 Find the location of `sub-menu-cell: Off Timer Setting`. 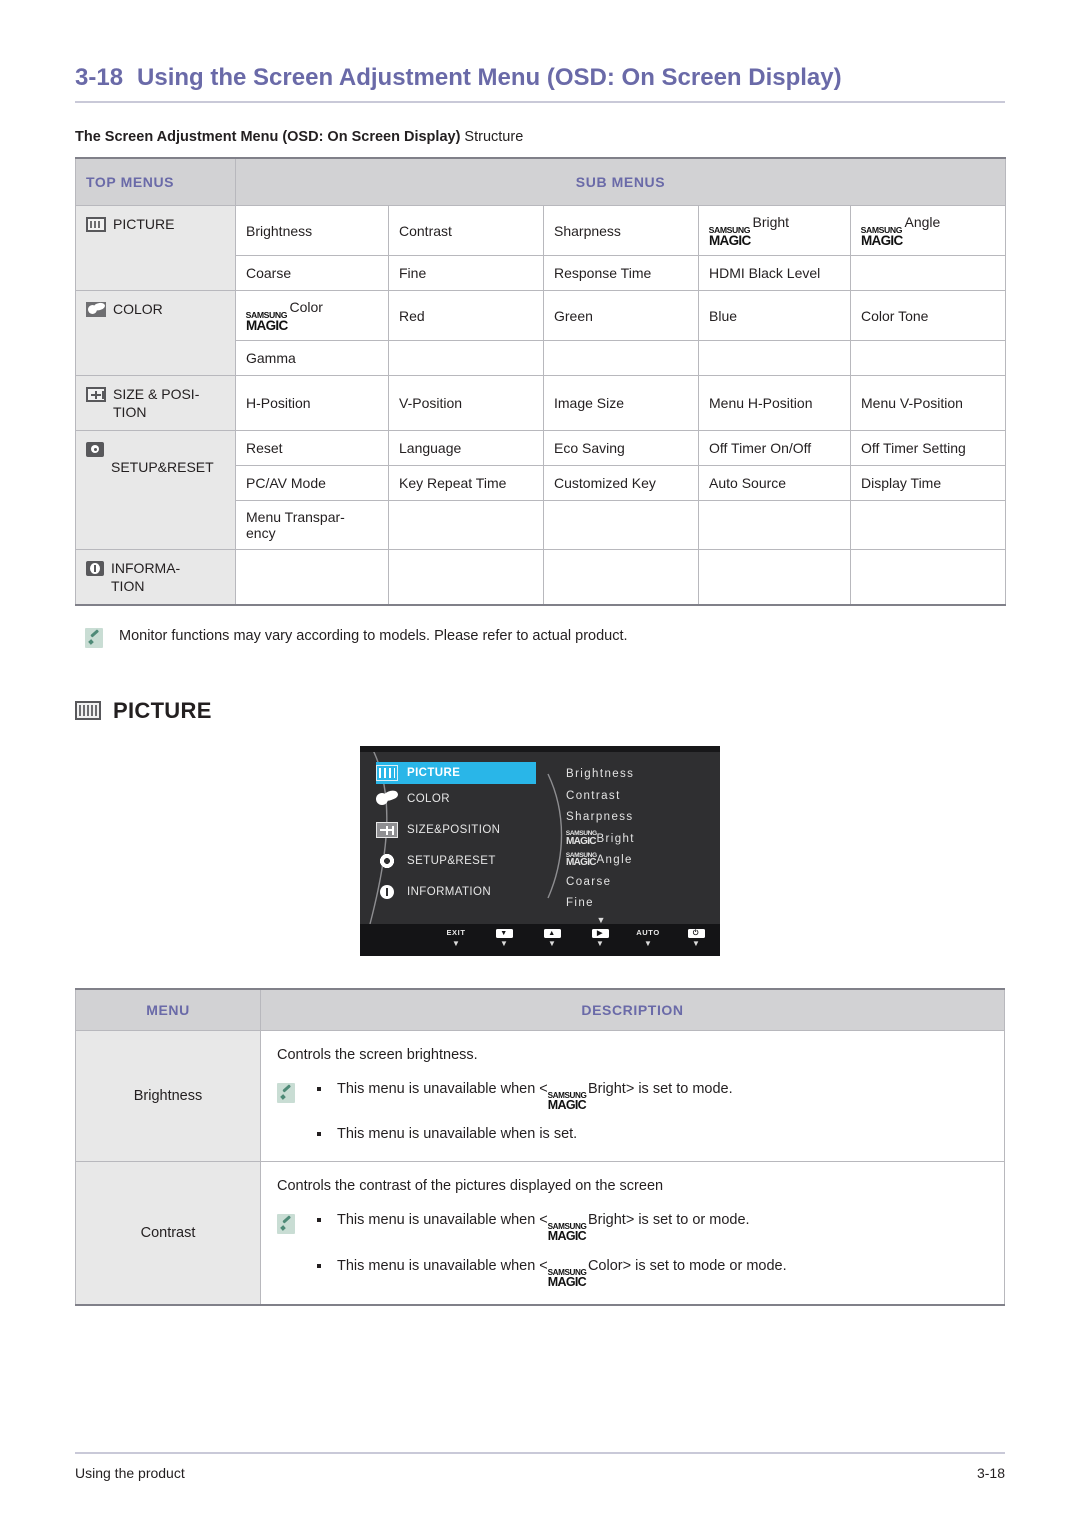

sub-menu-cell: Off Timer Setting is located at coordinates (928, 447).